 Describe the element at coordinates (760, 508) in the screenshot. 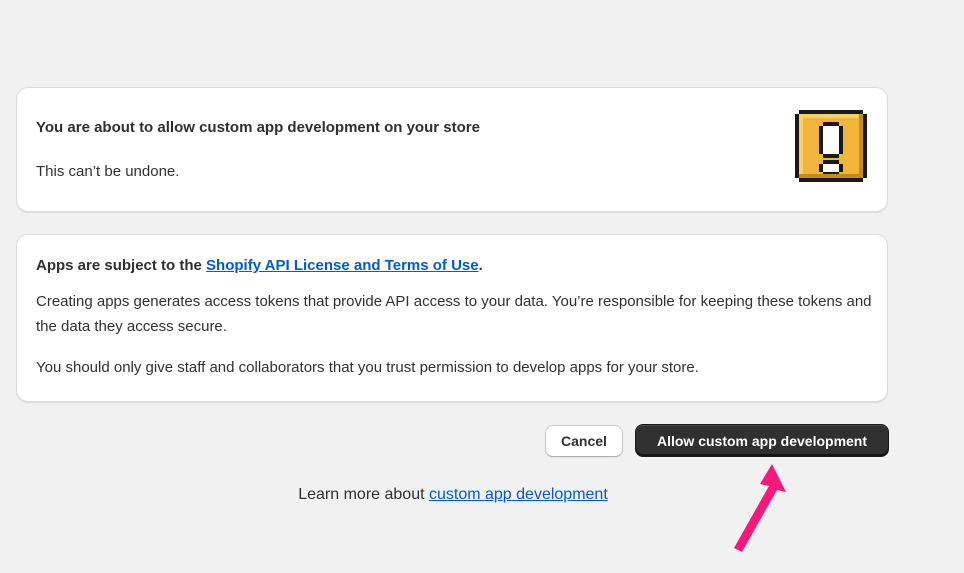

I see `annotation-arrow-icon` at that location.